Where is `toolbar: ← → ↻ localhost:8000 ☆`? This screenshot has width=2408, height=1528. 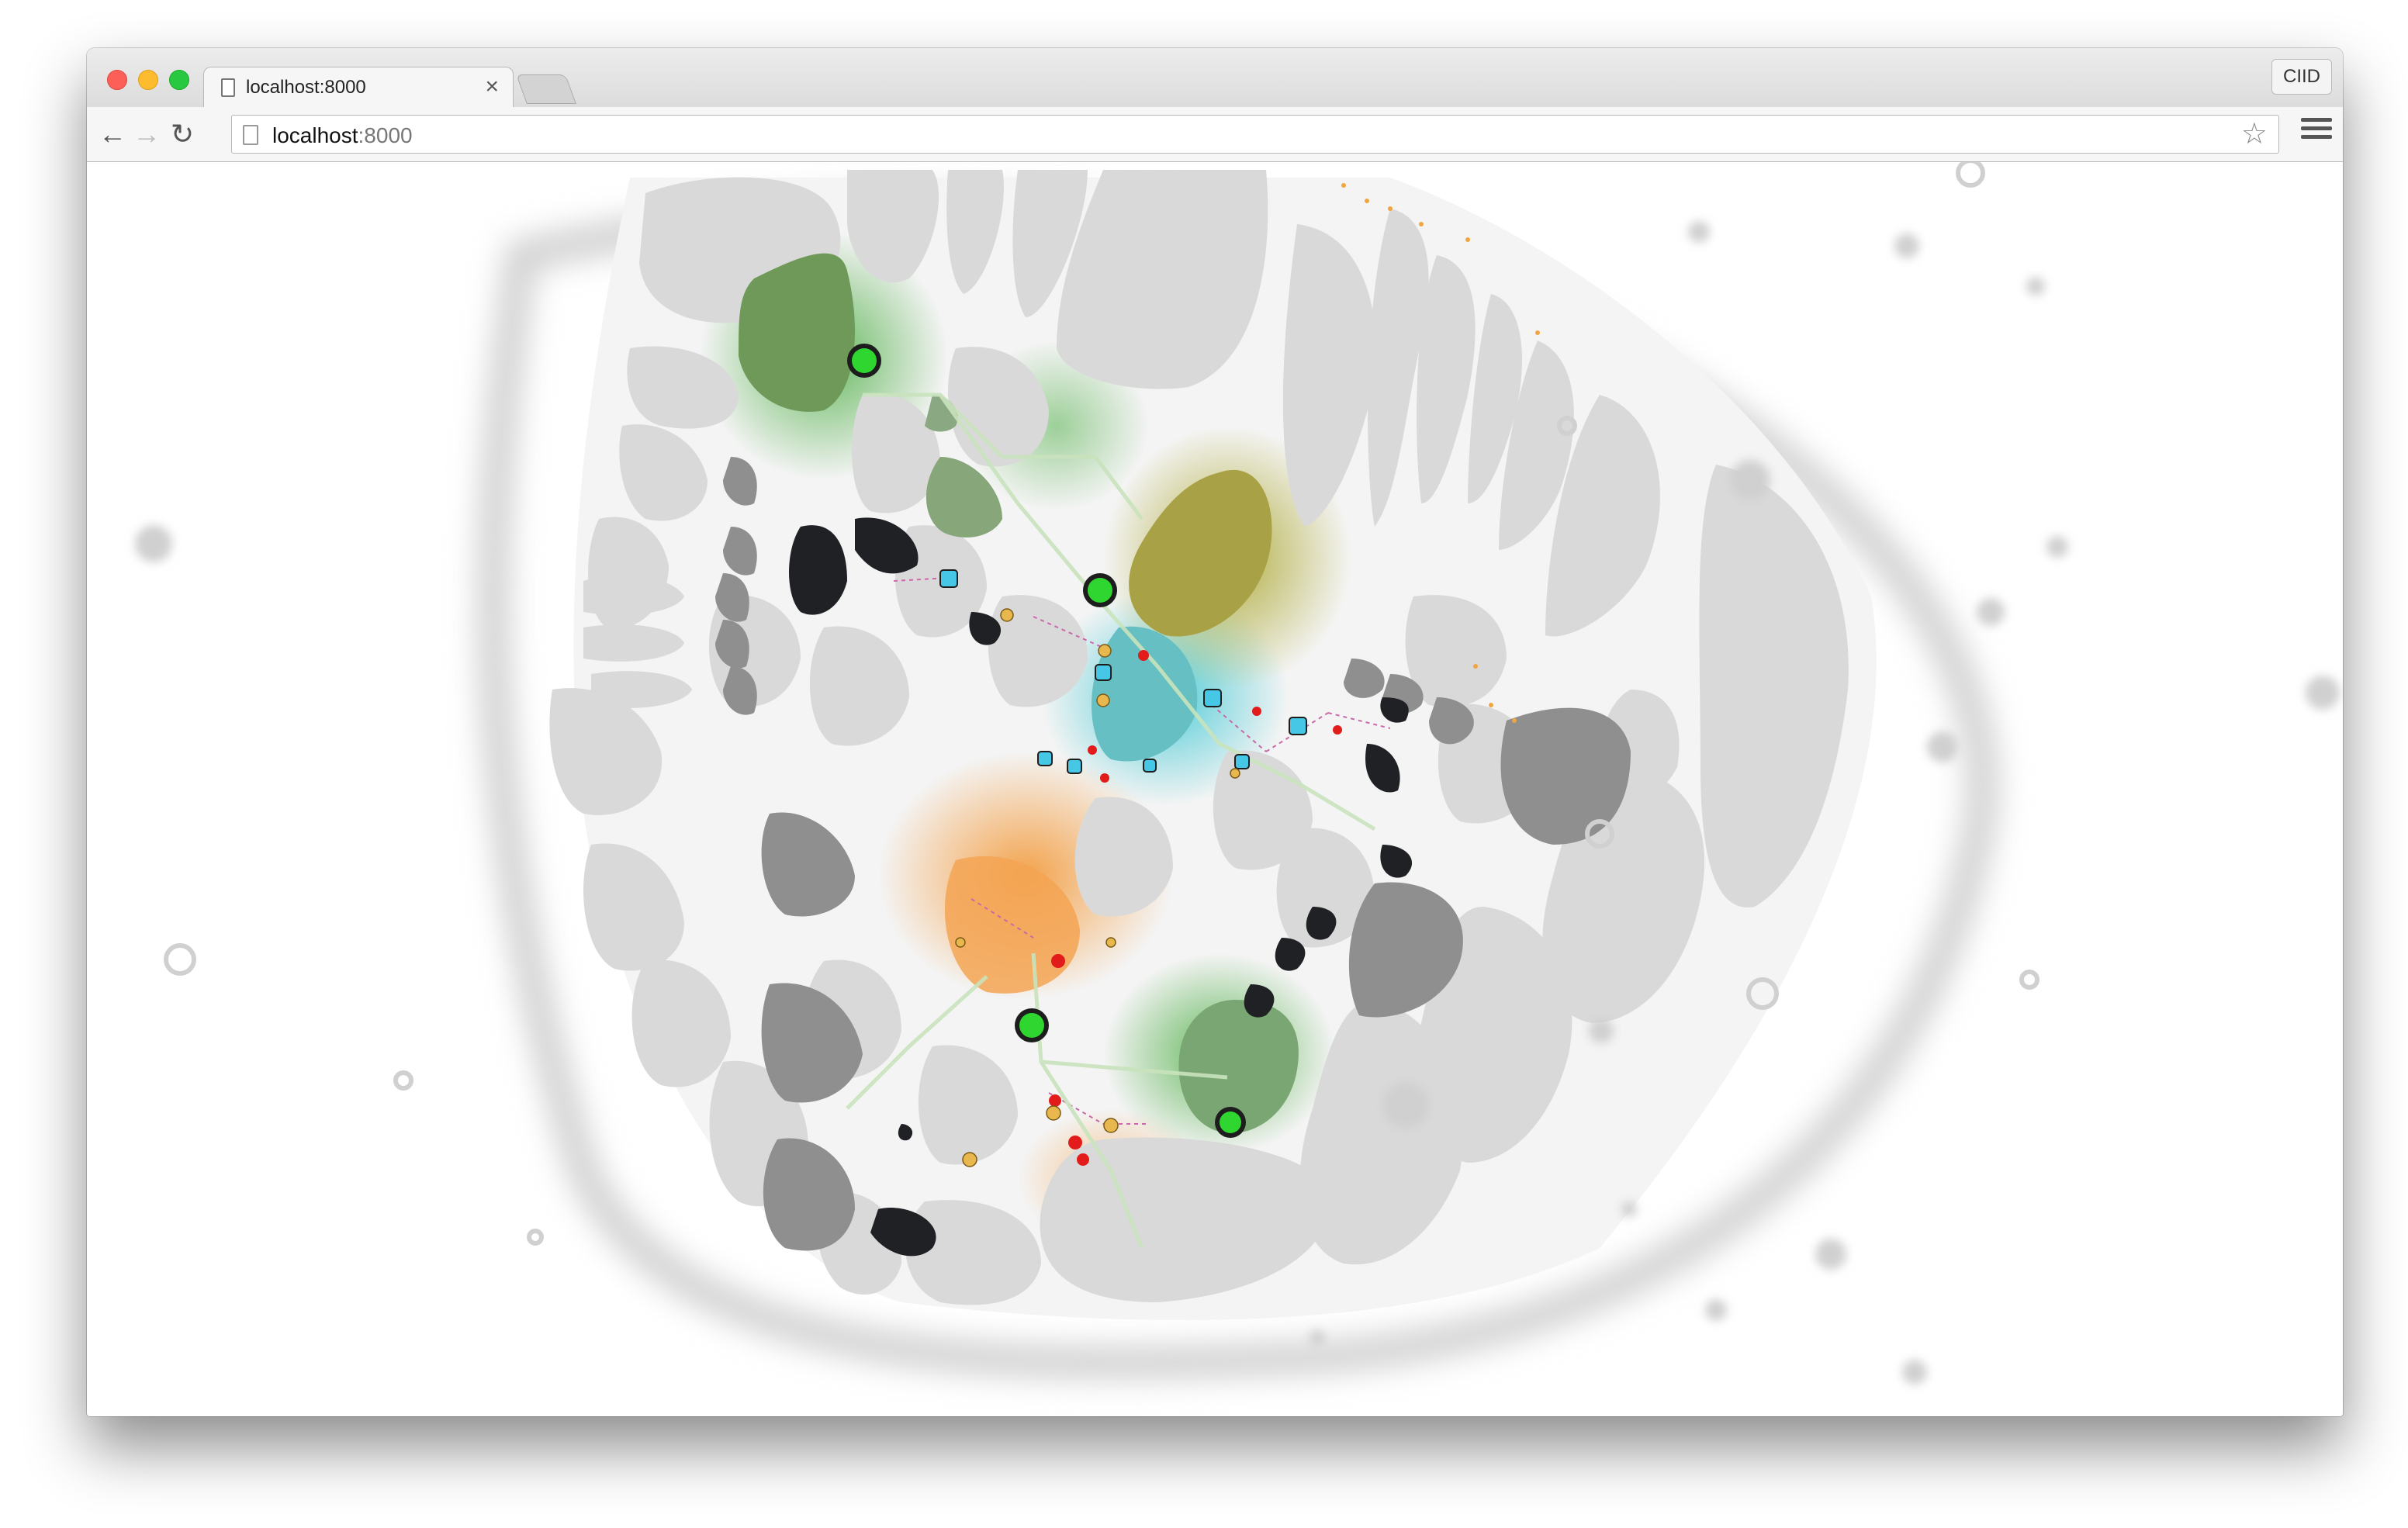
toolbar: ← → ↻ localhost:8000 ☆ is located at coordinates (1215, 134).